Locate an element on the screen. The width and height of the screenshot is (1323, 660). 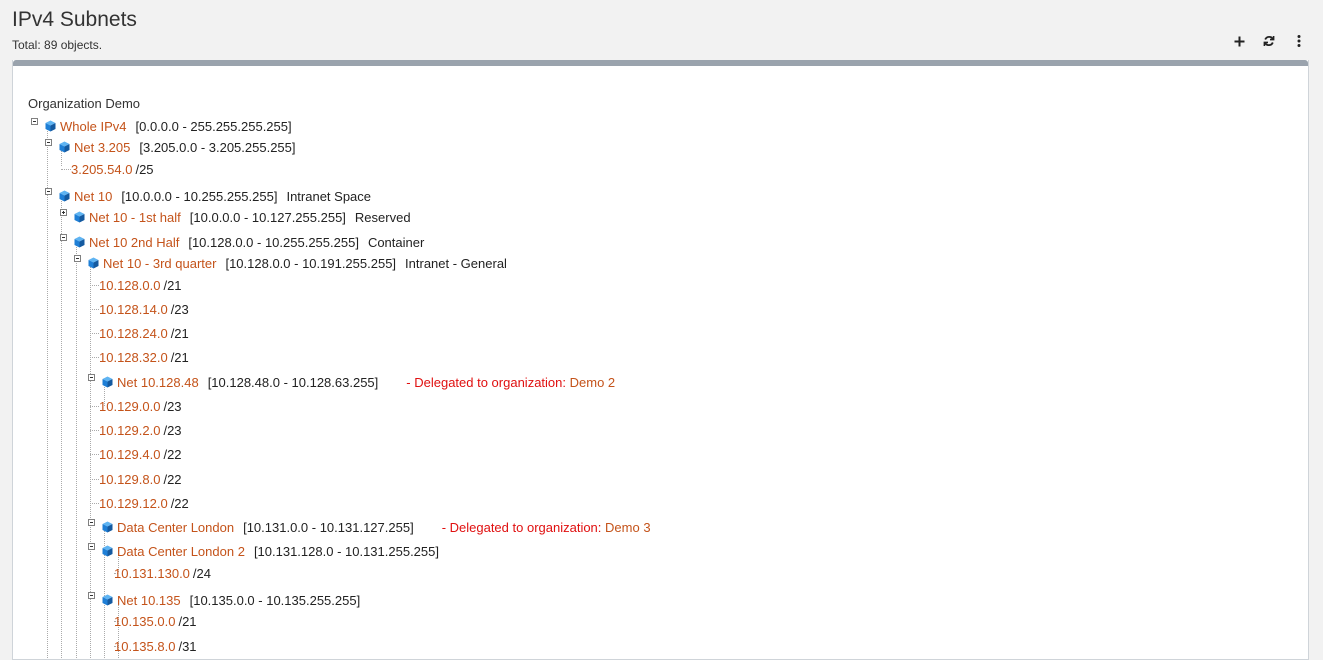
ip-range: [10.128.0.0 - 10.191.255.255] is located at coordinates (311, 263).